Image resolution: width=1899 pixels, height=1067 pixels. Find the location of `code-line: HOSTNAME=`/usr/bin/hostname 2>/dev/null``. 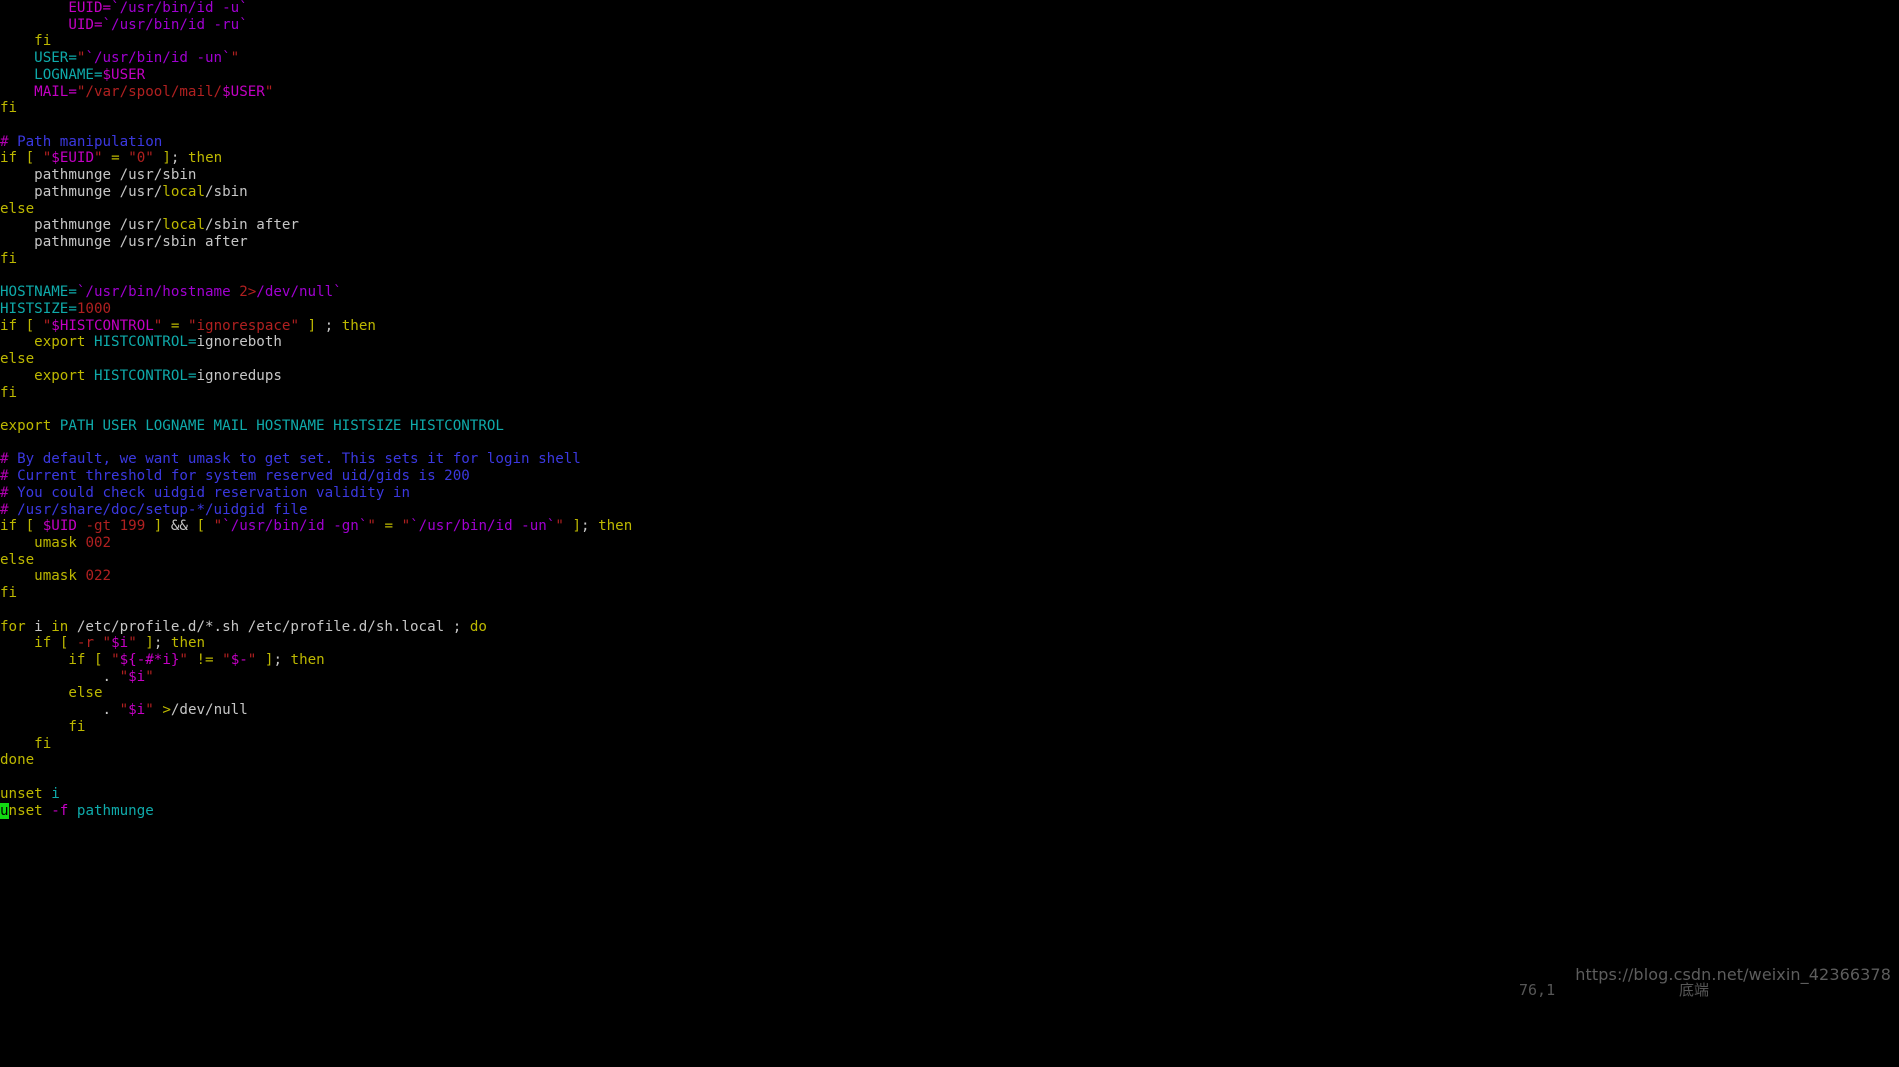

code-line: HOSTNAME=`/usr/bin/hostname 2>/dev/null` is located at coordinates (949, 292).